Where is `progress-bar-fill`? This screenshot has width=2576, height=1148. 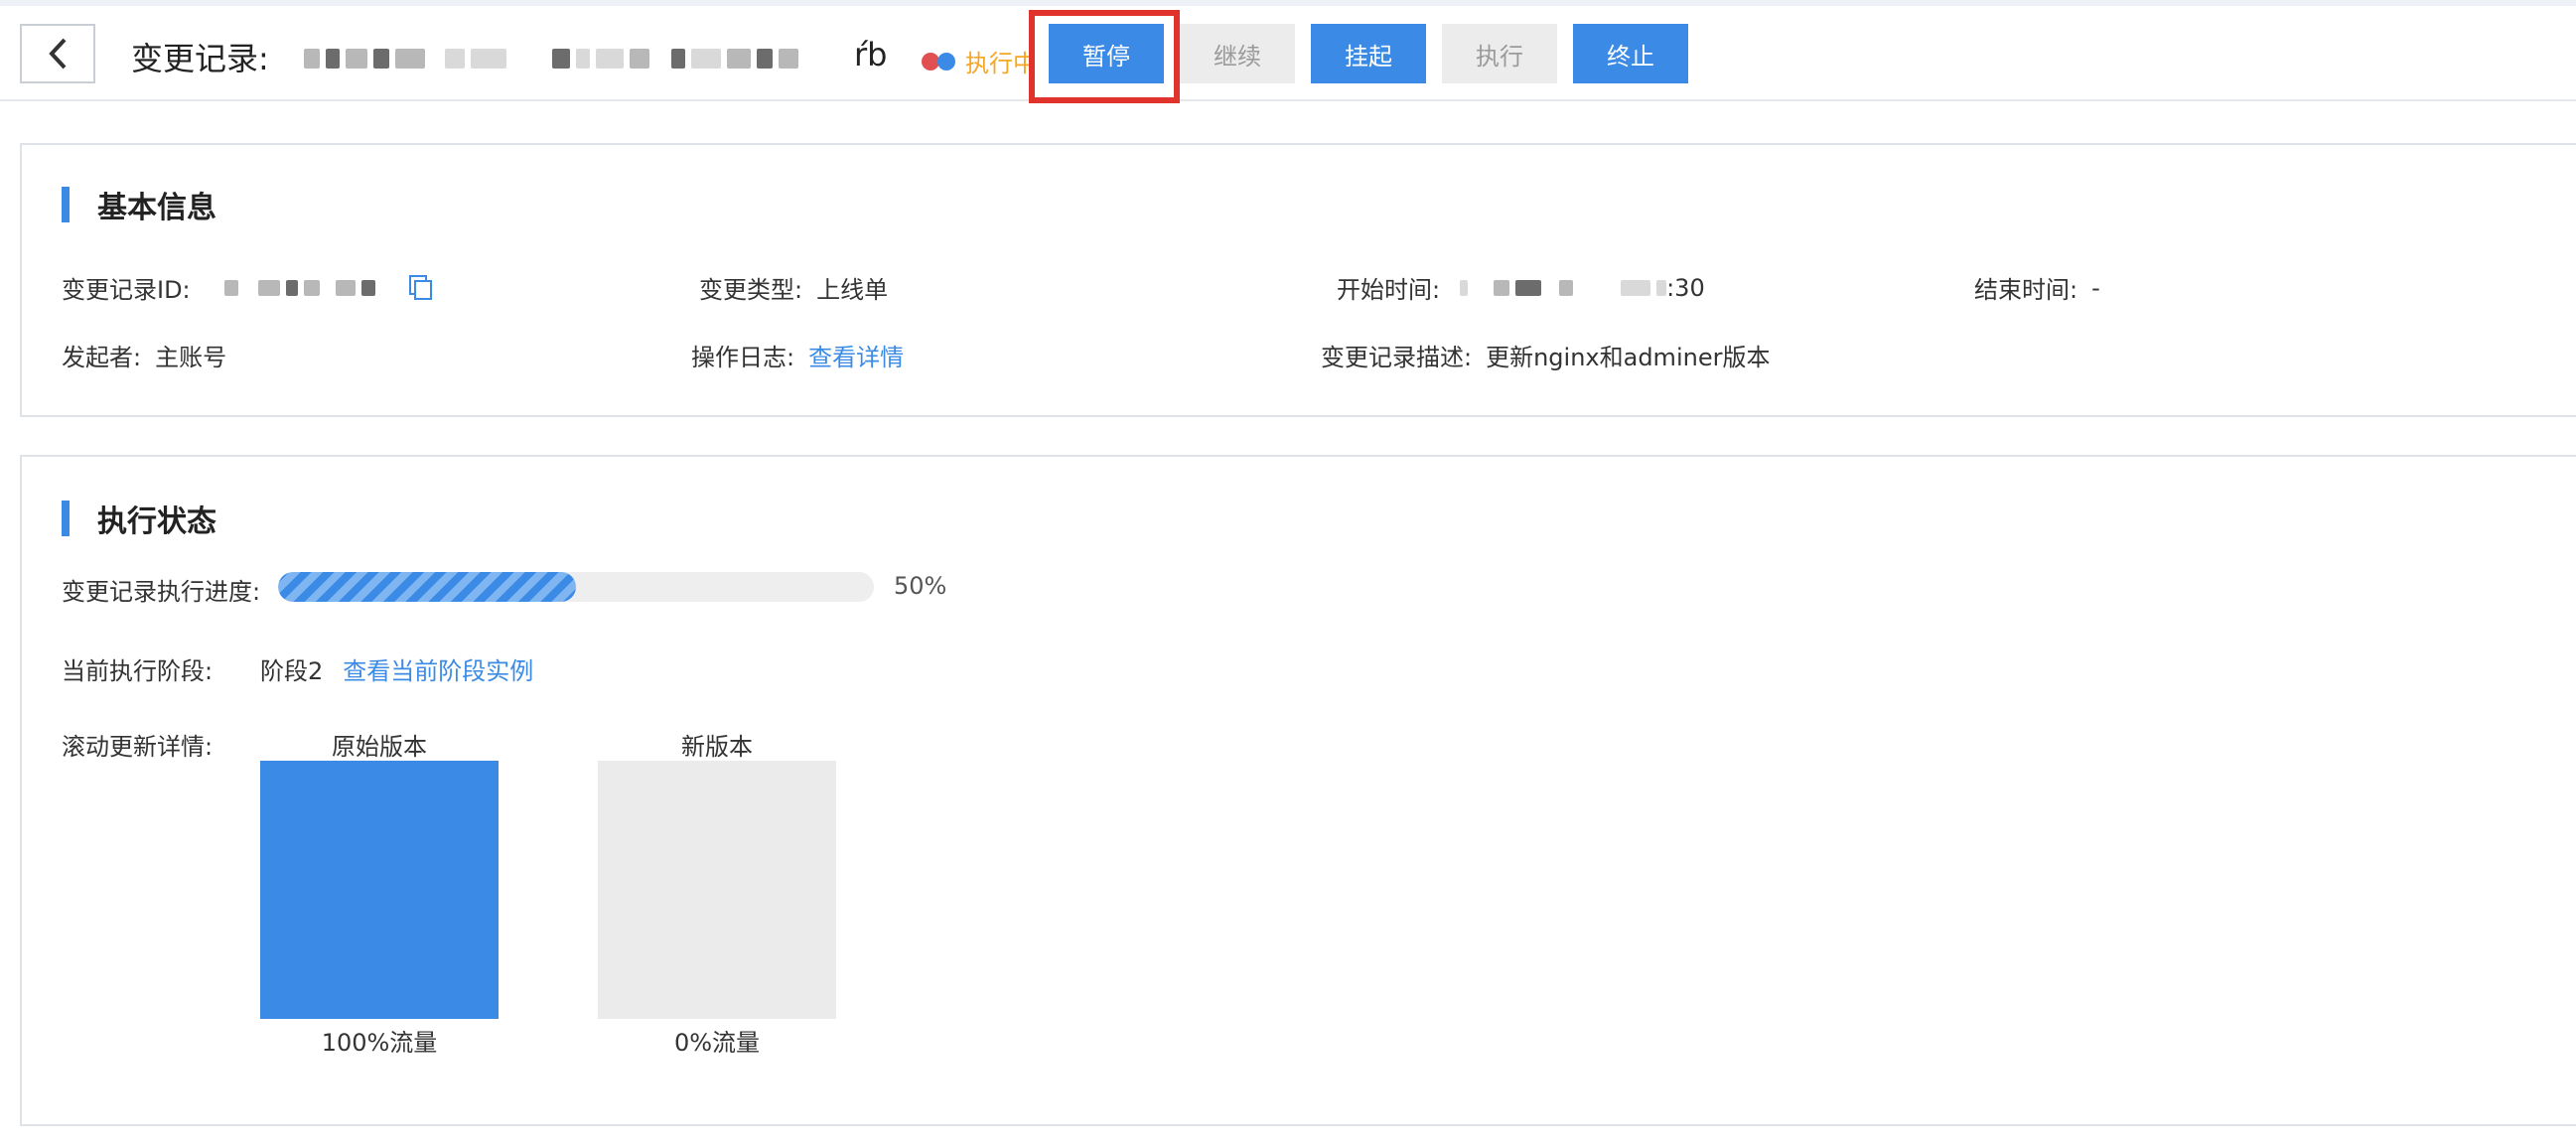
progress-bar-fill is located at coordinates (427, 587).